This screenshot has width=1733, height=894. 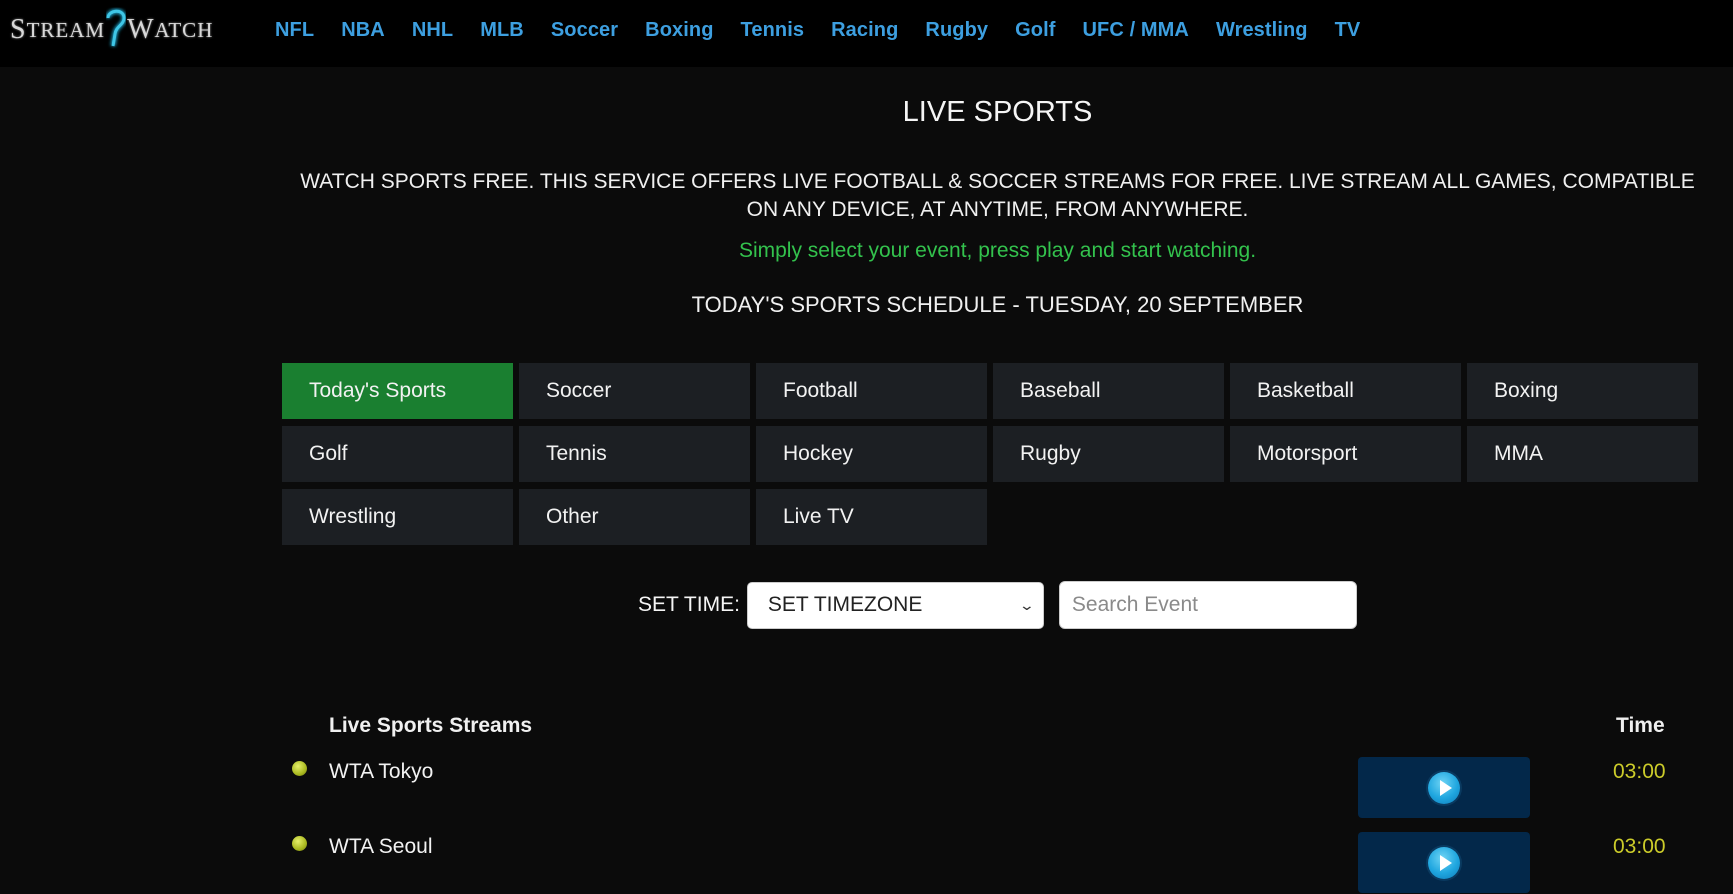 I want to click on category-football: Football, so click(x=871, y=391).